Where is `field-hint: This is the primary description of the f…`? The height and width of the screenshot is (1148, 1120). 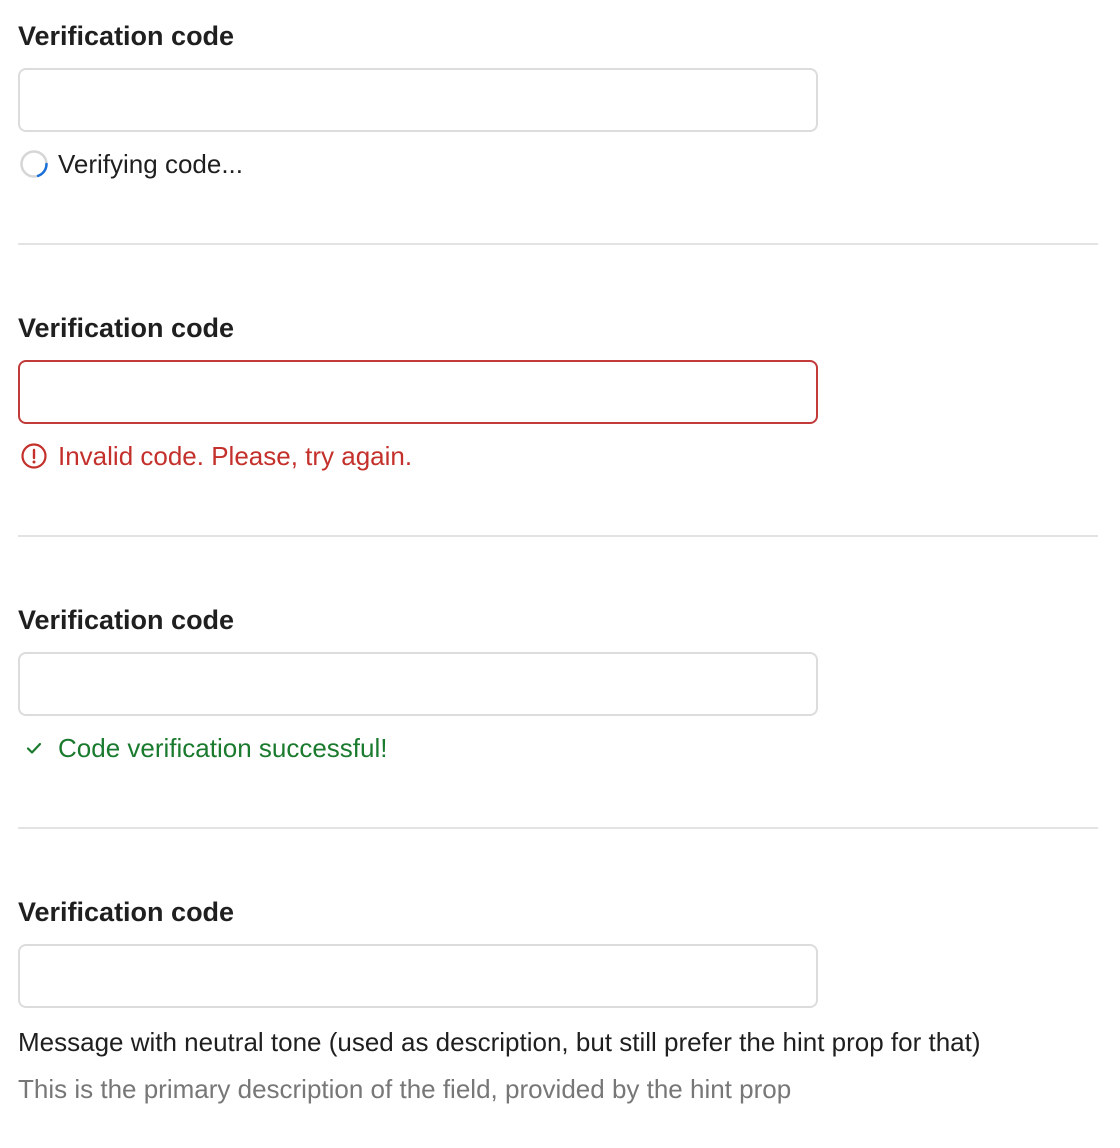 field-hint: This is the primary description of the f… is located at coordinates (405, 1089).